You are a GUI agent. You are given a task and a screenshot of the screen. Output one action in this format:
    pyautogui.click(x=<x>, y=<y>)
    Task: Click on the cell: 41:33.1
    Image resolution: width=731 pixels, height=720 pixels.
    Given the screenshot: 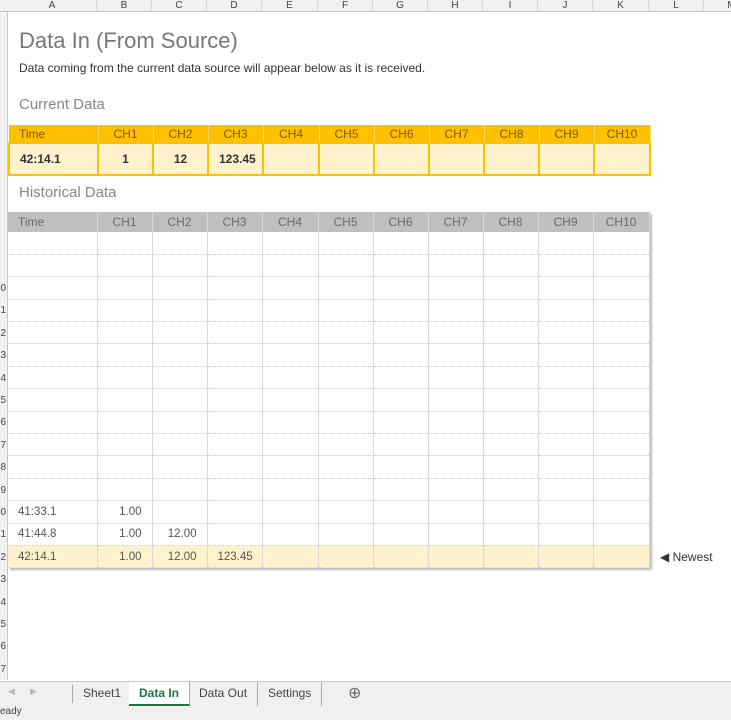 What is the action you would take?
    pyautogui.click(x=53, y=512)
    